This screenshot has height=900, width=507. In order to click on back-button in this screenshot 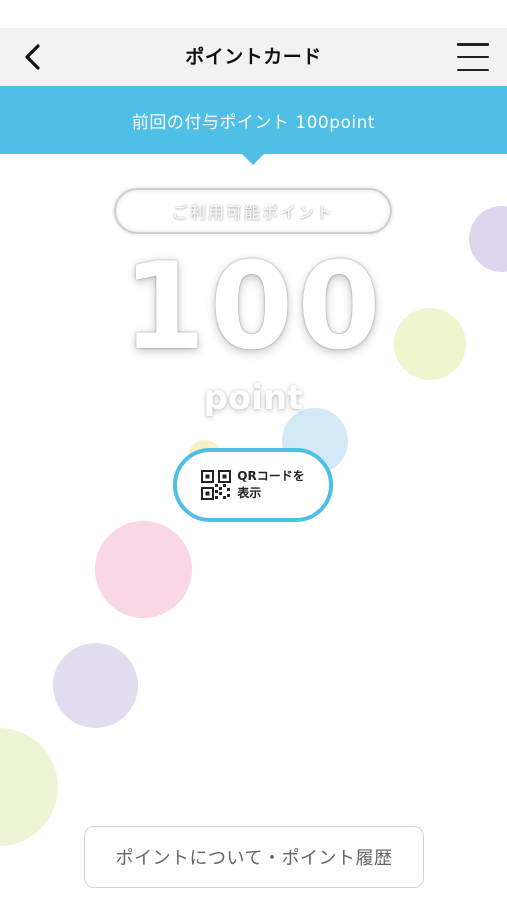, I will do `click(32, 57)`.